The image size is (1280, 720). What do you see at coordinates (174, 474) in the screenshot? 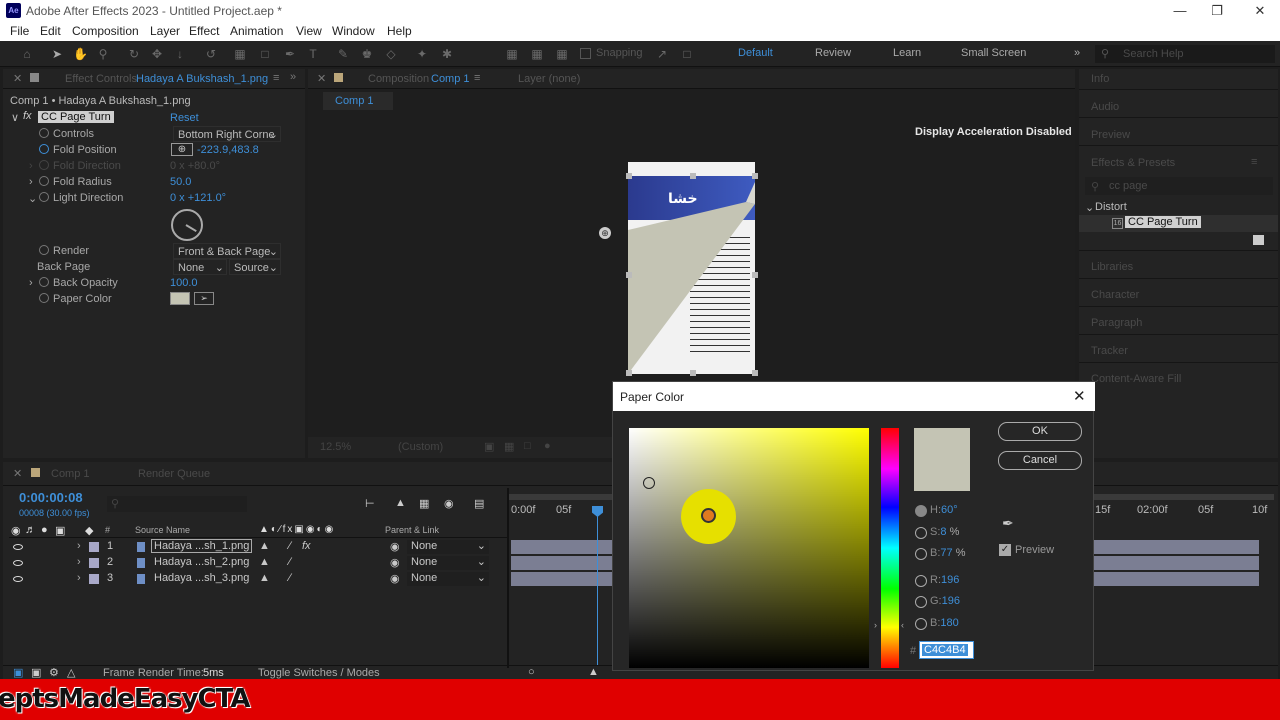
I see `render-queue-tab: Render Queue` at bounding box center [174, 474].